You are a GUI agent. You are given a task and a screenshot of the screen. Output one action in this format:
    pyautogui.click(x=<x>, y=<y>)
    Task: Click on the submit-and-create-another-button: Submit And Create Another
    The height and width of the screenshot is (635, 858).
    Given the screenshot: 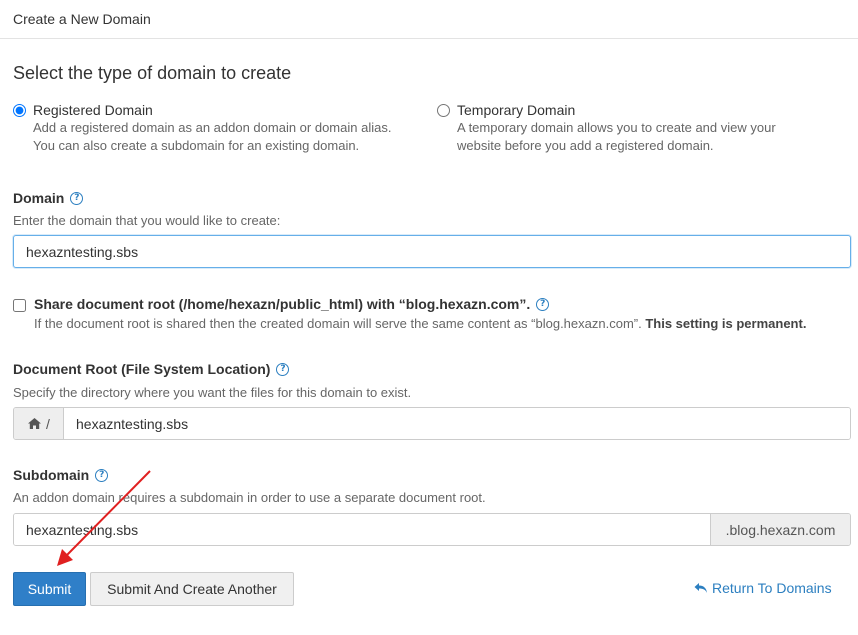 What is the action you would take?
    pyautogui.click(x=192, y=589)
    